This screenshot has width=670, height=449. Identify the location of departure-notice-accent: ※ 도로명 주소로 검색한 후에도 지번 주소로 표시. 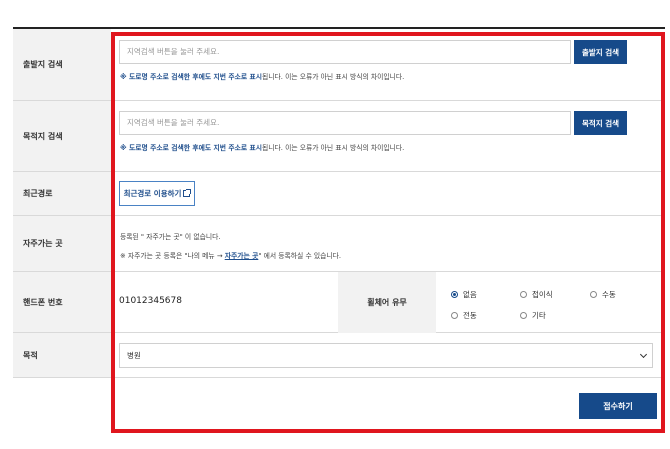
(191, 77).